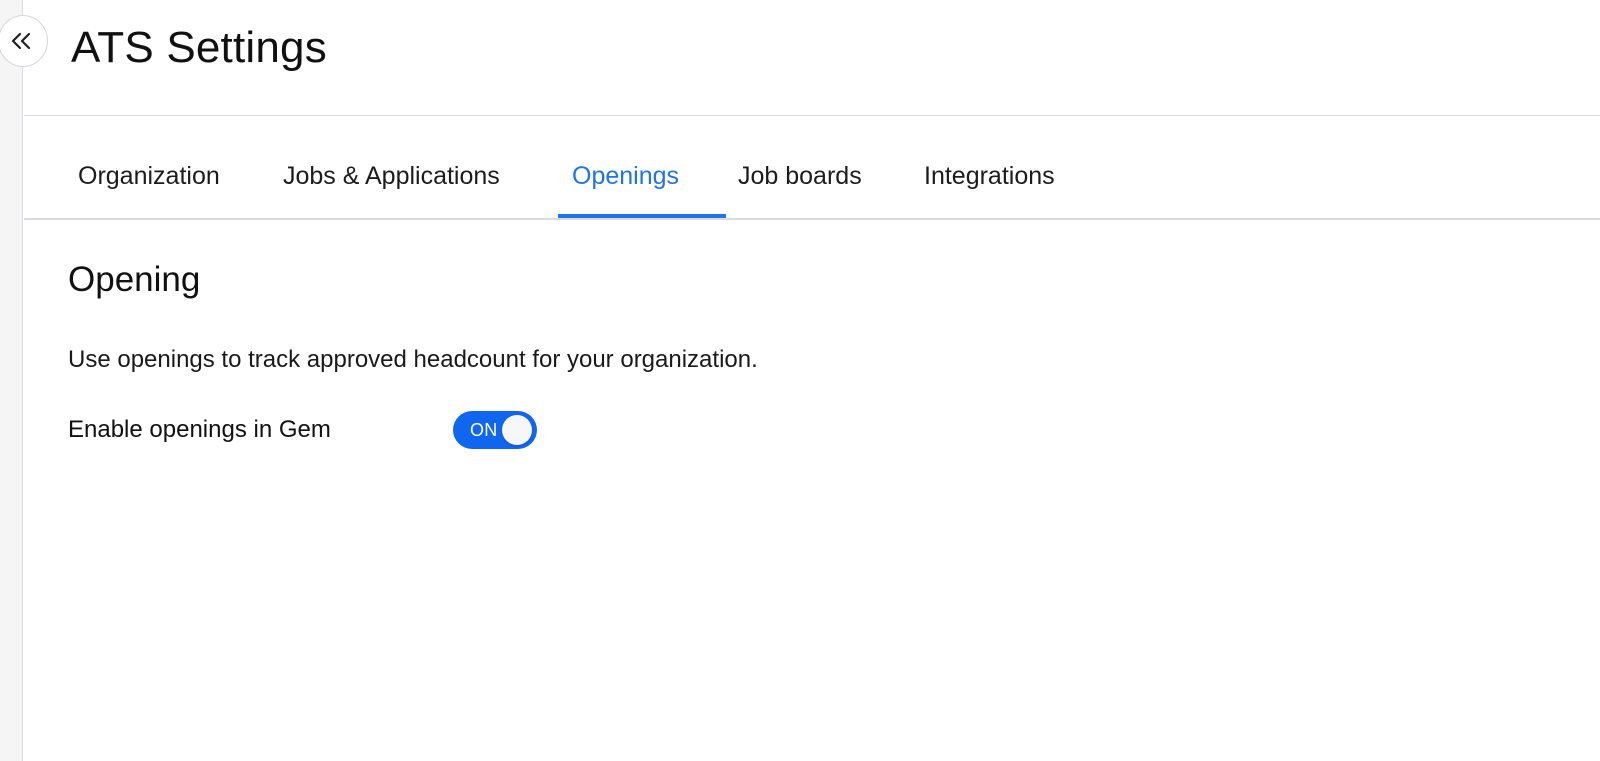 The width and height of the screenshot is (1600, 761). I want to click on enable-openings-toggle: ON, so click(495, 430).